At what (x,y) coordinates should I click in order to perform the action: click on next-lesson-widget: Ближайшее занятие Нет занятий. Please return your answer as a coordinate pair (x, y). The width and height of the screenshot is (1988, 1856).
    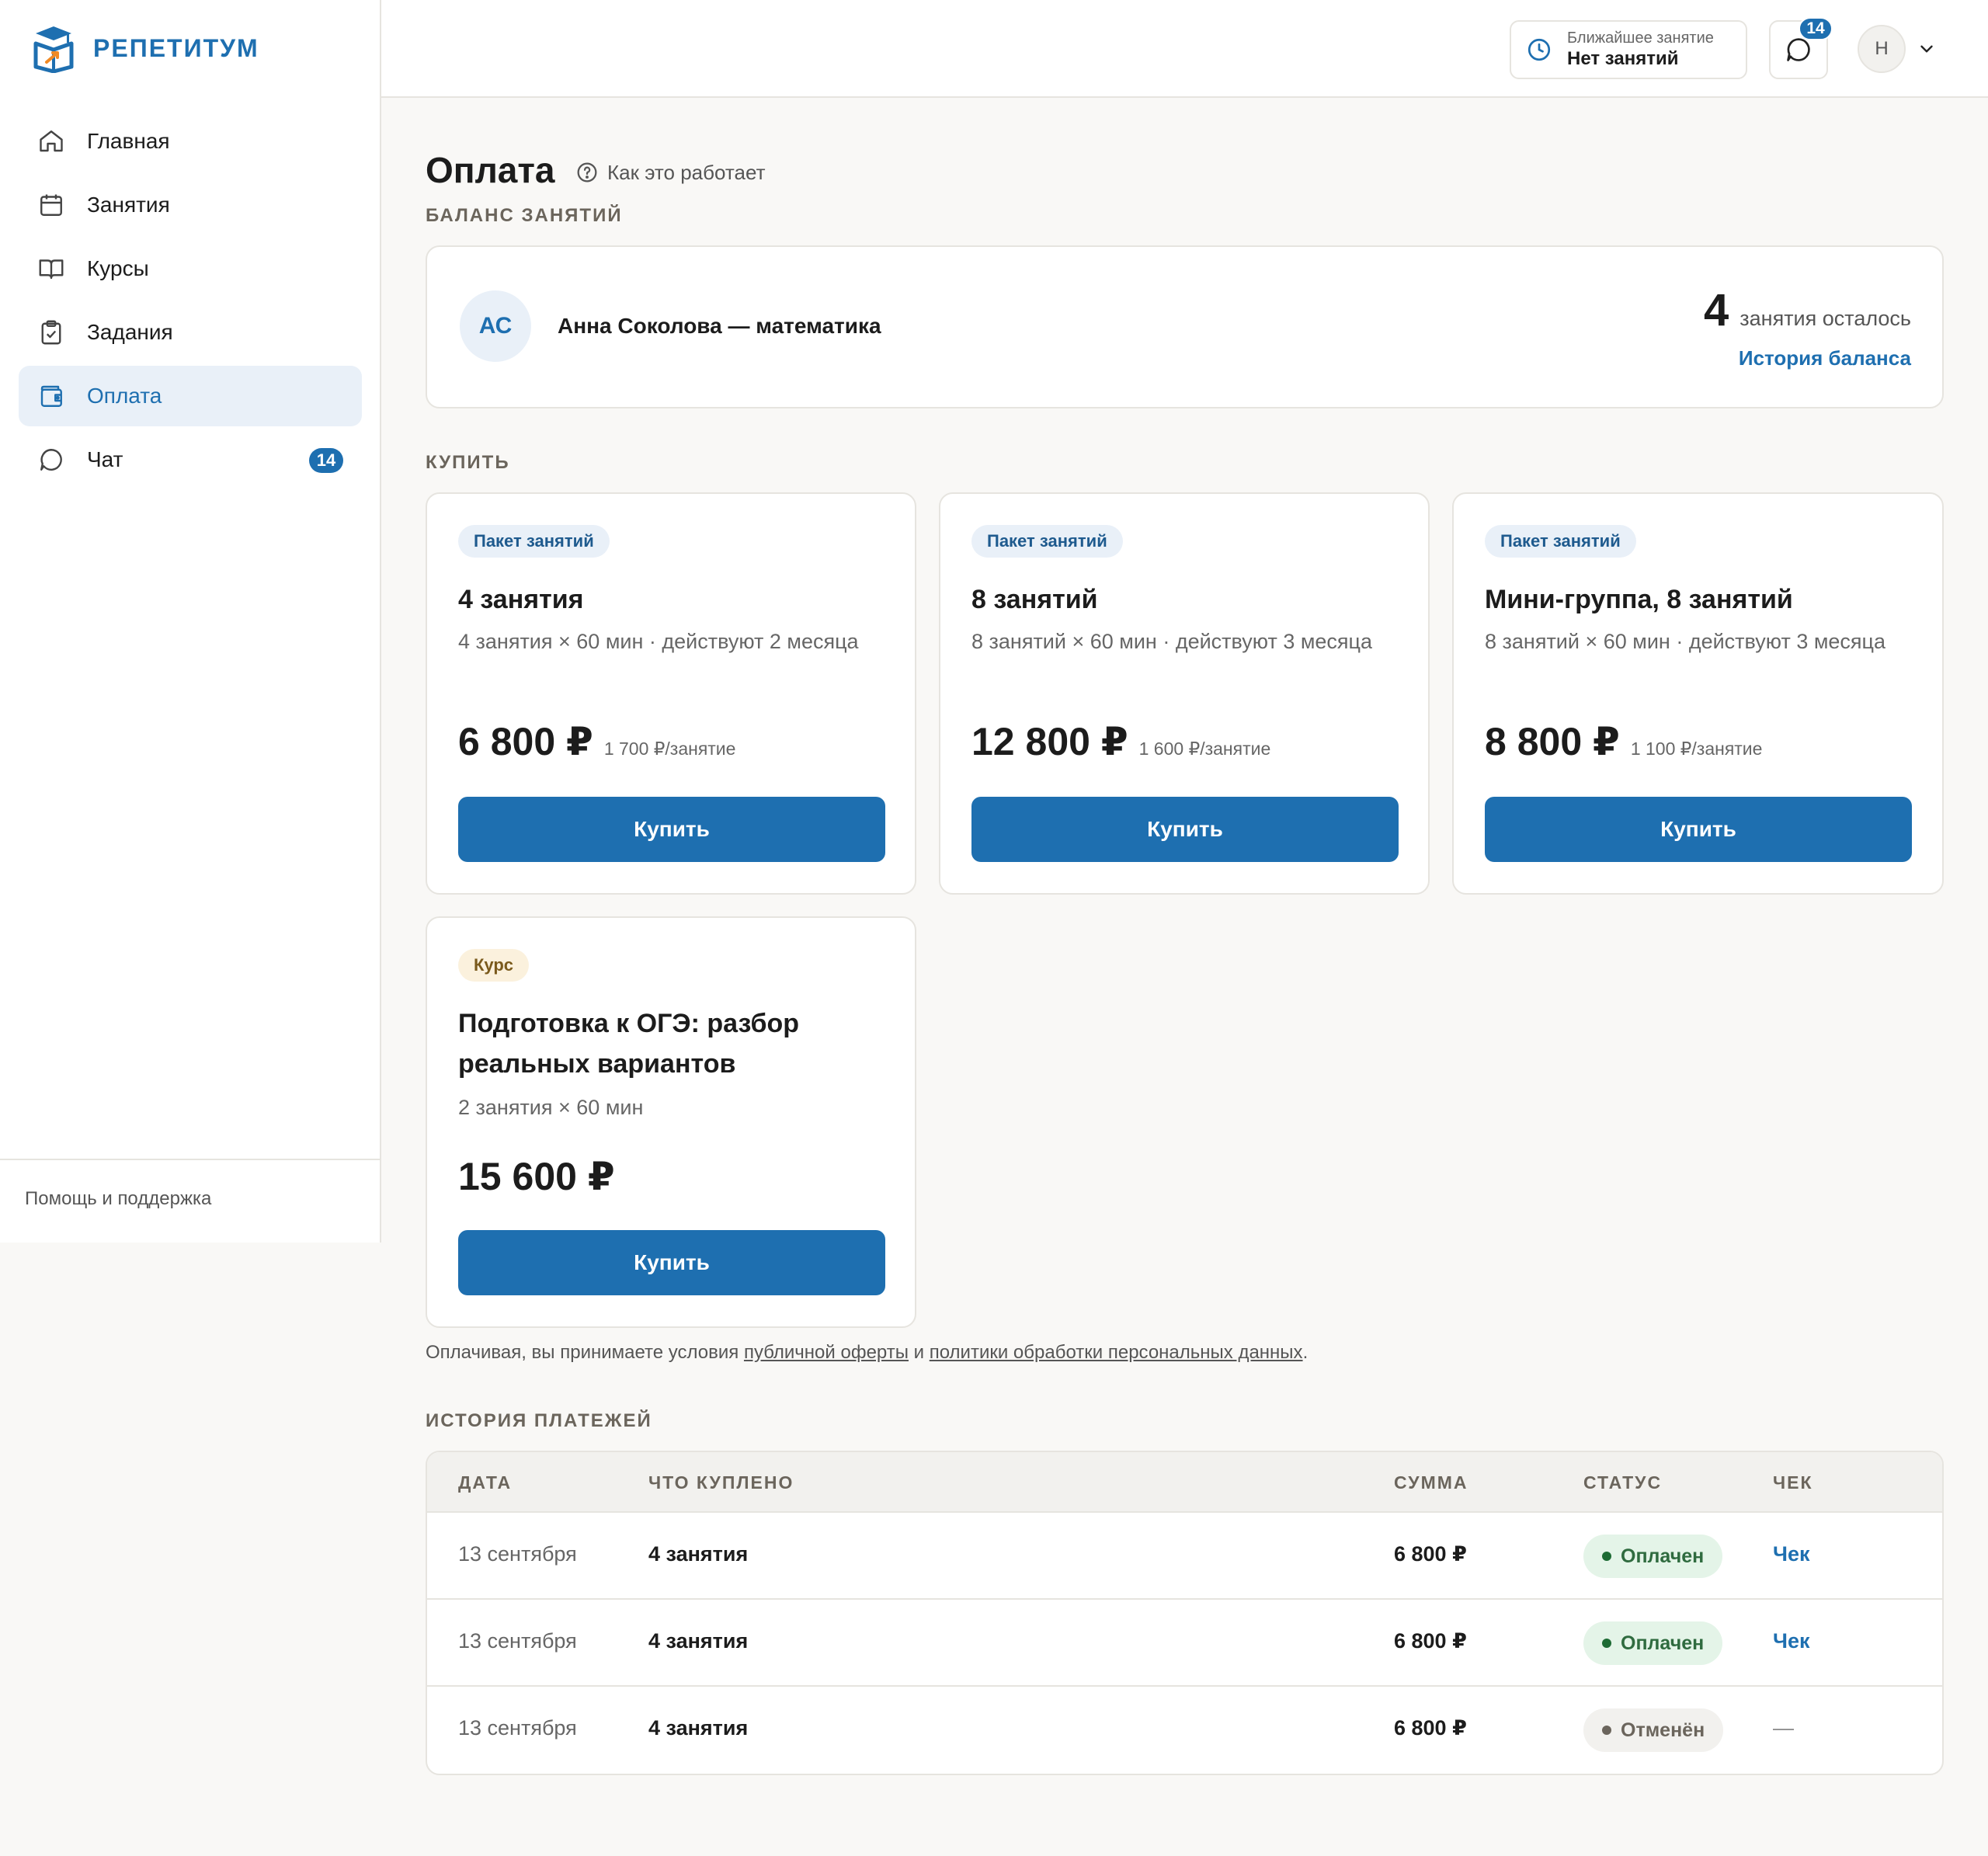
    Looking at the image, I should click on (1628, 49).